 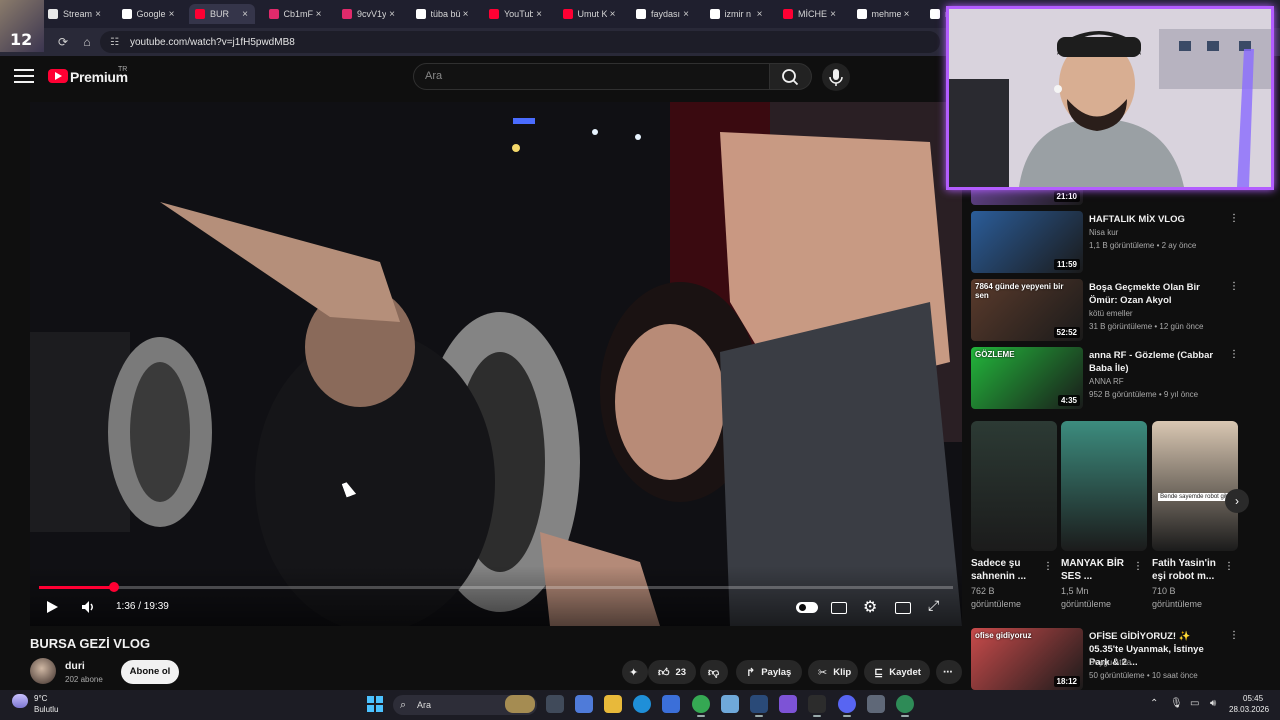 I want to click on chrome-browser-icon, so click(x=701, y=706).